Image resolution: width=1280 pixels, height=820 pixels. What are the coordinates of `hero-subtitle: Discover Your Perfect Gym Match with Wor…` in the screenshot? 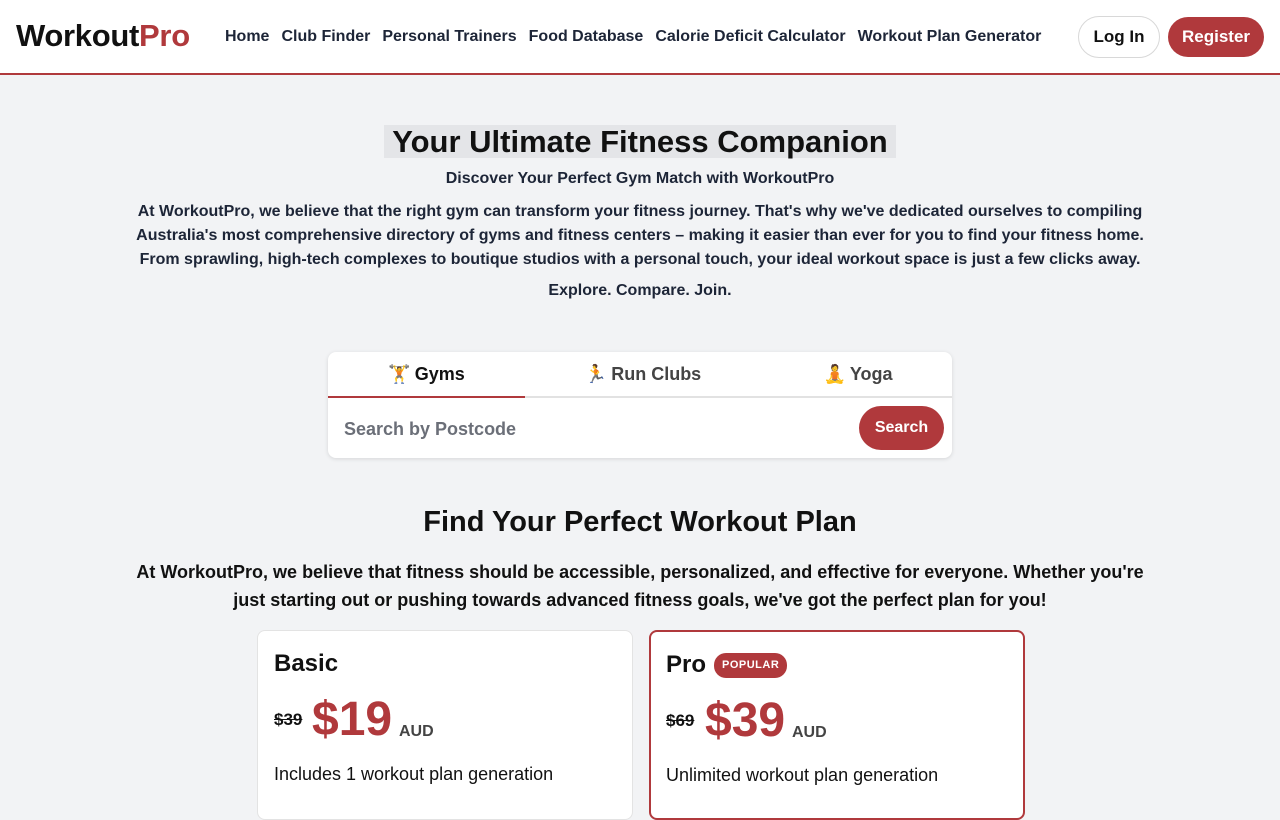 It's located at (640, 178).